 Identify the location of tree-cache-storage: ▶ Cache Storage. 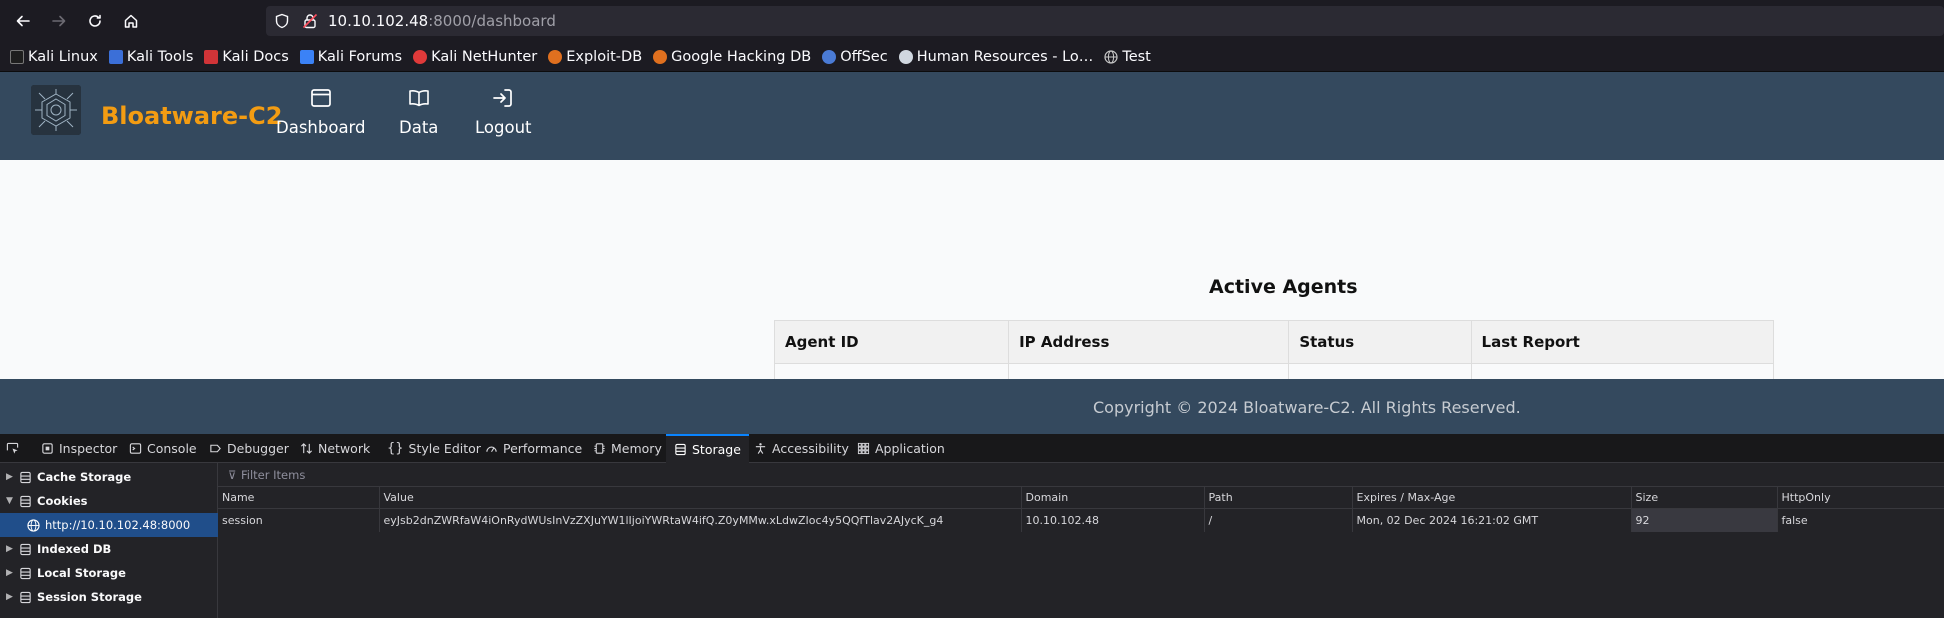
(109, 477).